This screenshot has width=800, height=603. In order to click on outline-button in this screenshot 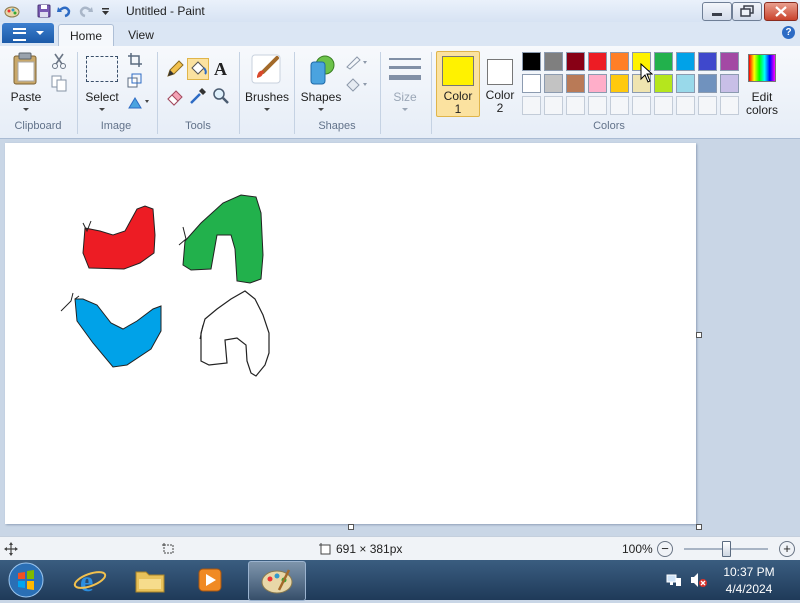, I will do `click(357, 62)`.